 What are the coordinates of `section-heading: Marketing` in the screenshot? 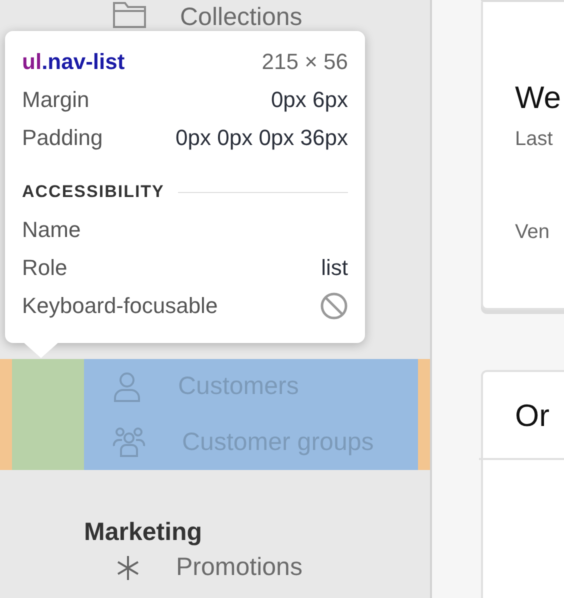 It's located at (143, 532).